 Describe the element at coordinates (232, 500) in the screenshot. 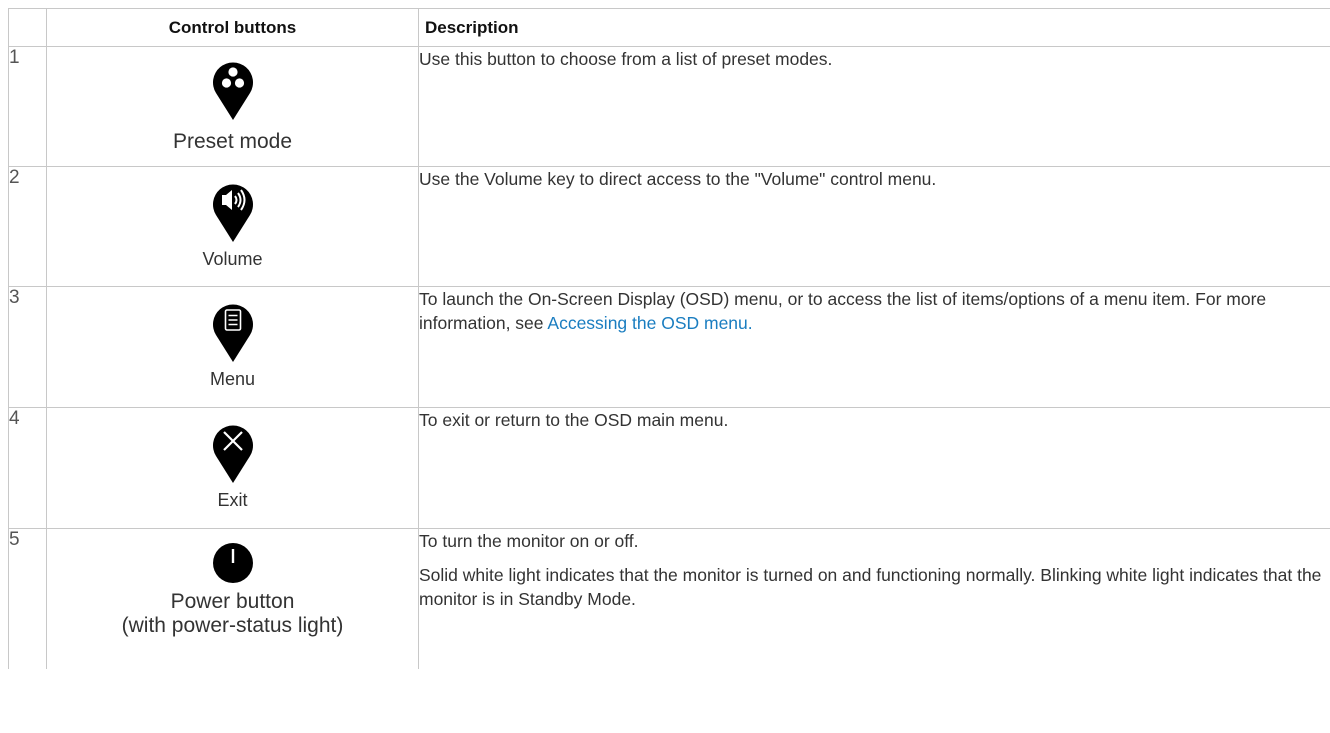

I see `exit-label: Exit` at that location.